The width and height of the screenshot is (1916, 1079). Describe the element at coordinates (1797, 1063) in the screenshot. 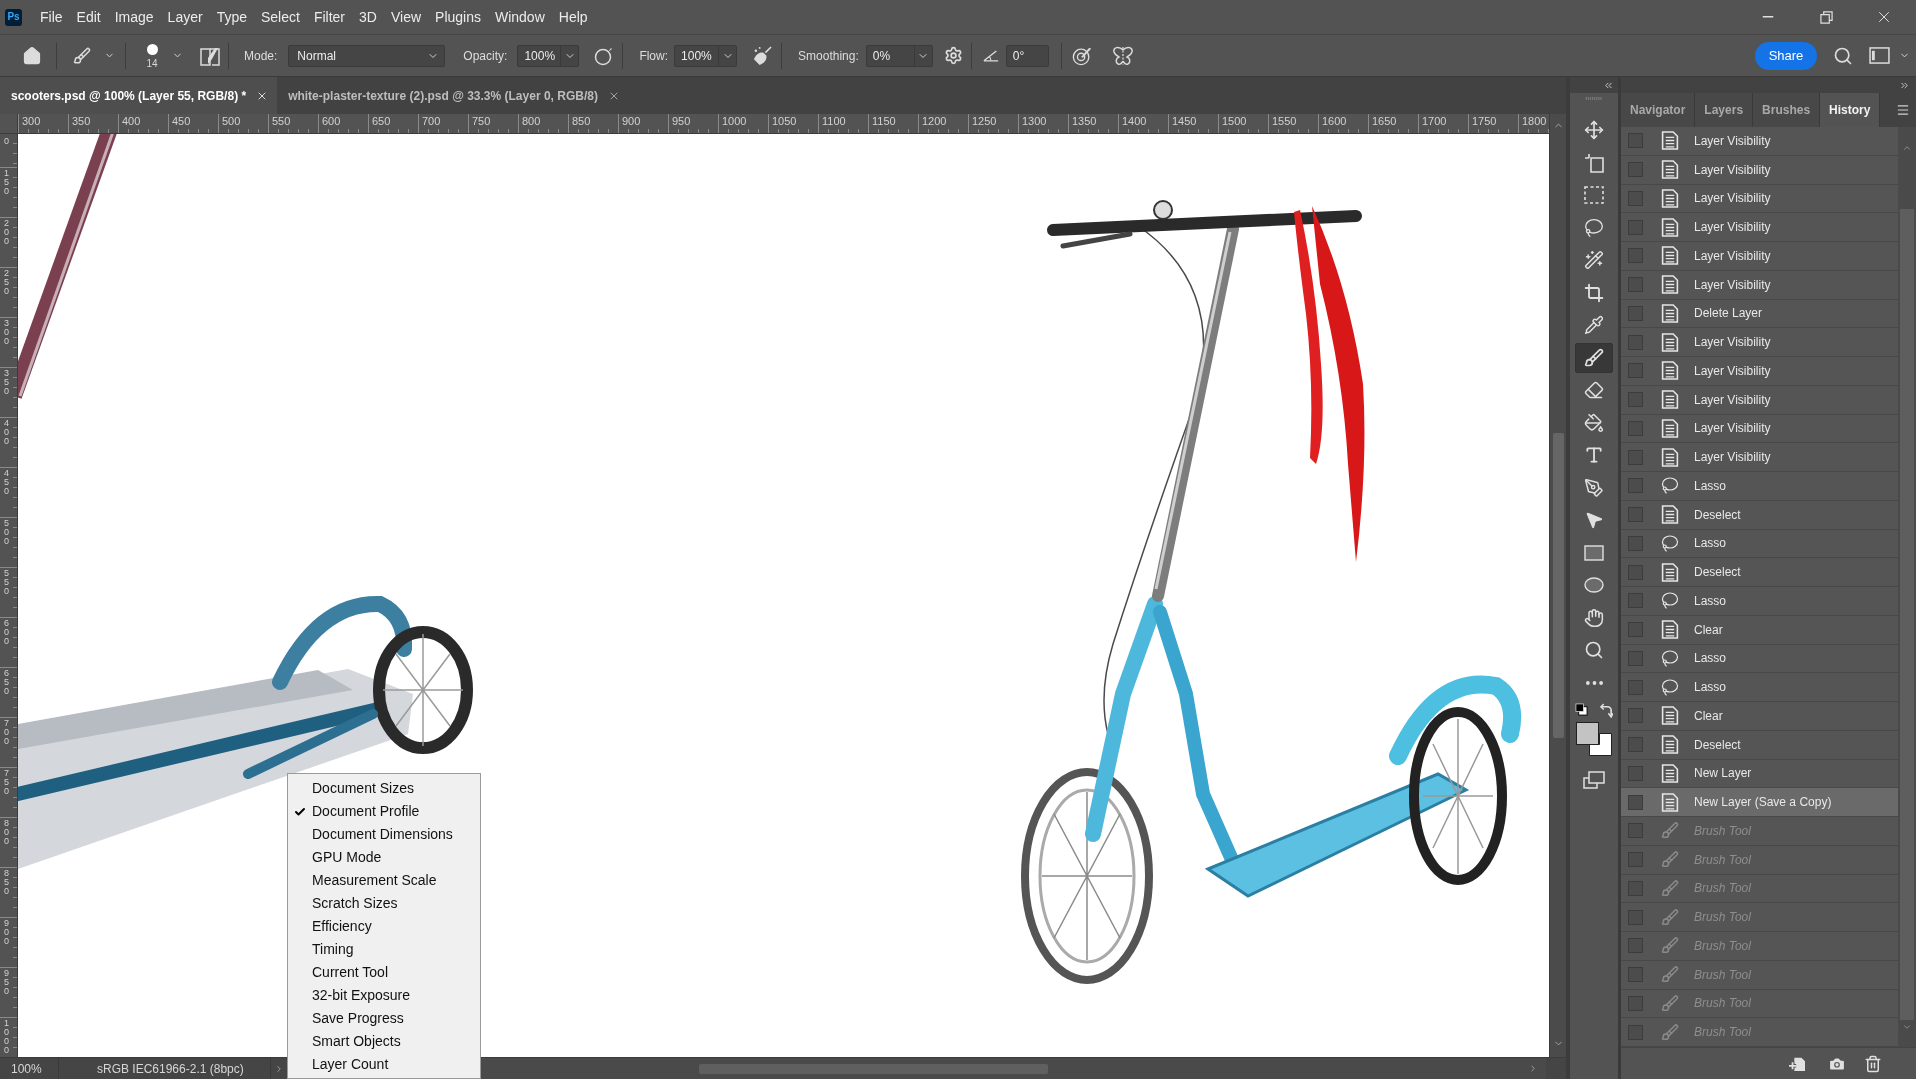

I see `new-document-icon` at that location.